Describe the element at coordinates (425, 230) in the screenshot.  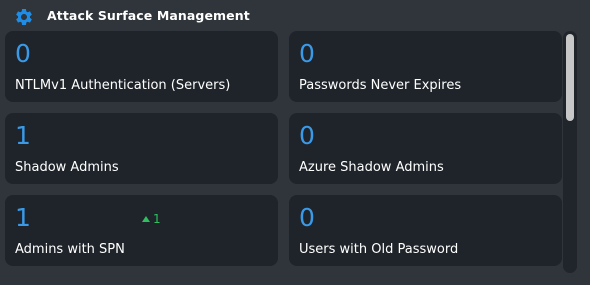
I see `card-users-with-old-password: 0 Users with Old Password` at that location.